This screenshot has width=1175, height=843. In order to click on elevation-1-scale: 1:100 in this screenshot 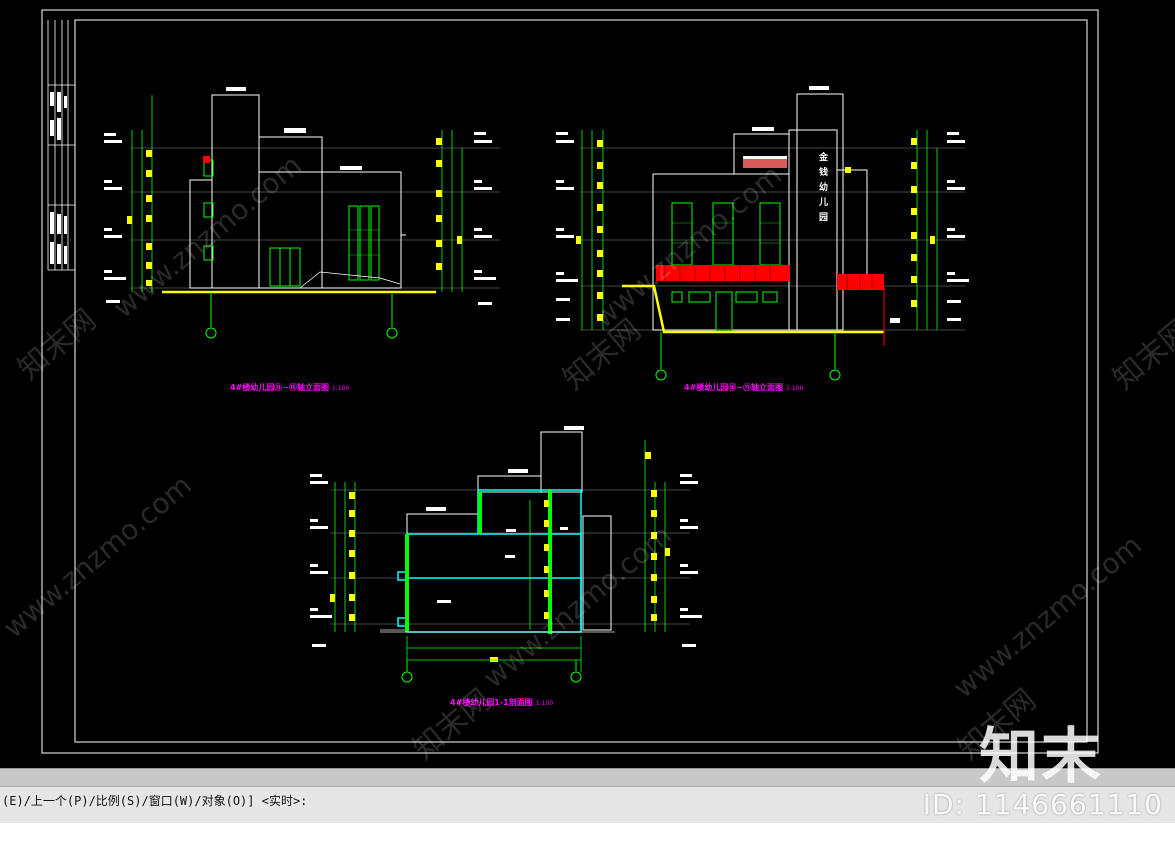, I will do `click(340, 388)`.